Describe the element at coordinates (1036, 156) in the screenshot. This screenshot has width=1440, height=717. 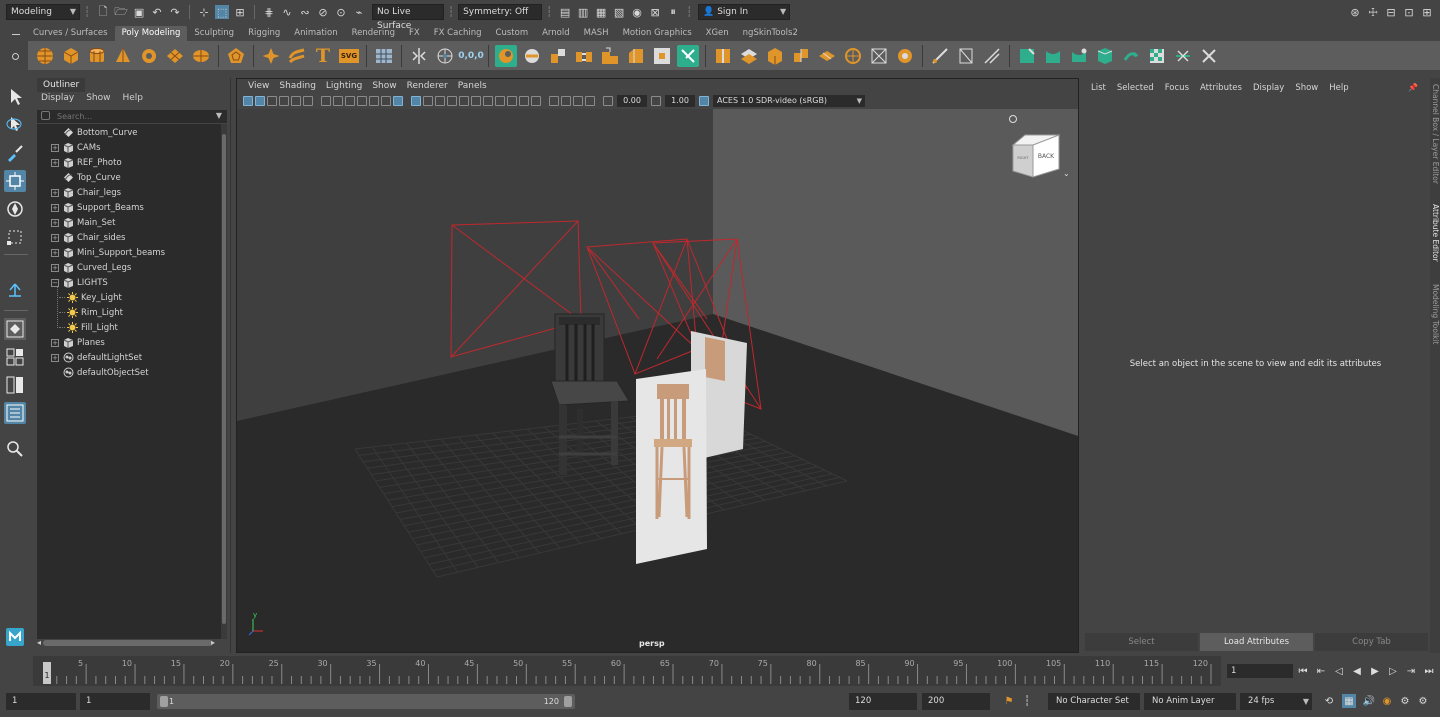
I see `view-cube: BACK RIGHT` at that location.